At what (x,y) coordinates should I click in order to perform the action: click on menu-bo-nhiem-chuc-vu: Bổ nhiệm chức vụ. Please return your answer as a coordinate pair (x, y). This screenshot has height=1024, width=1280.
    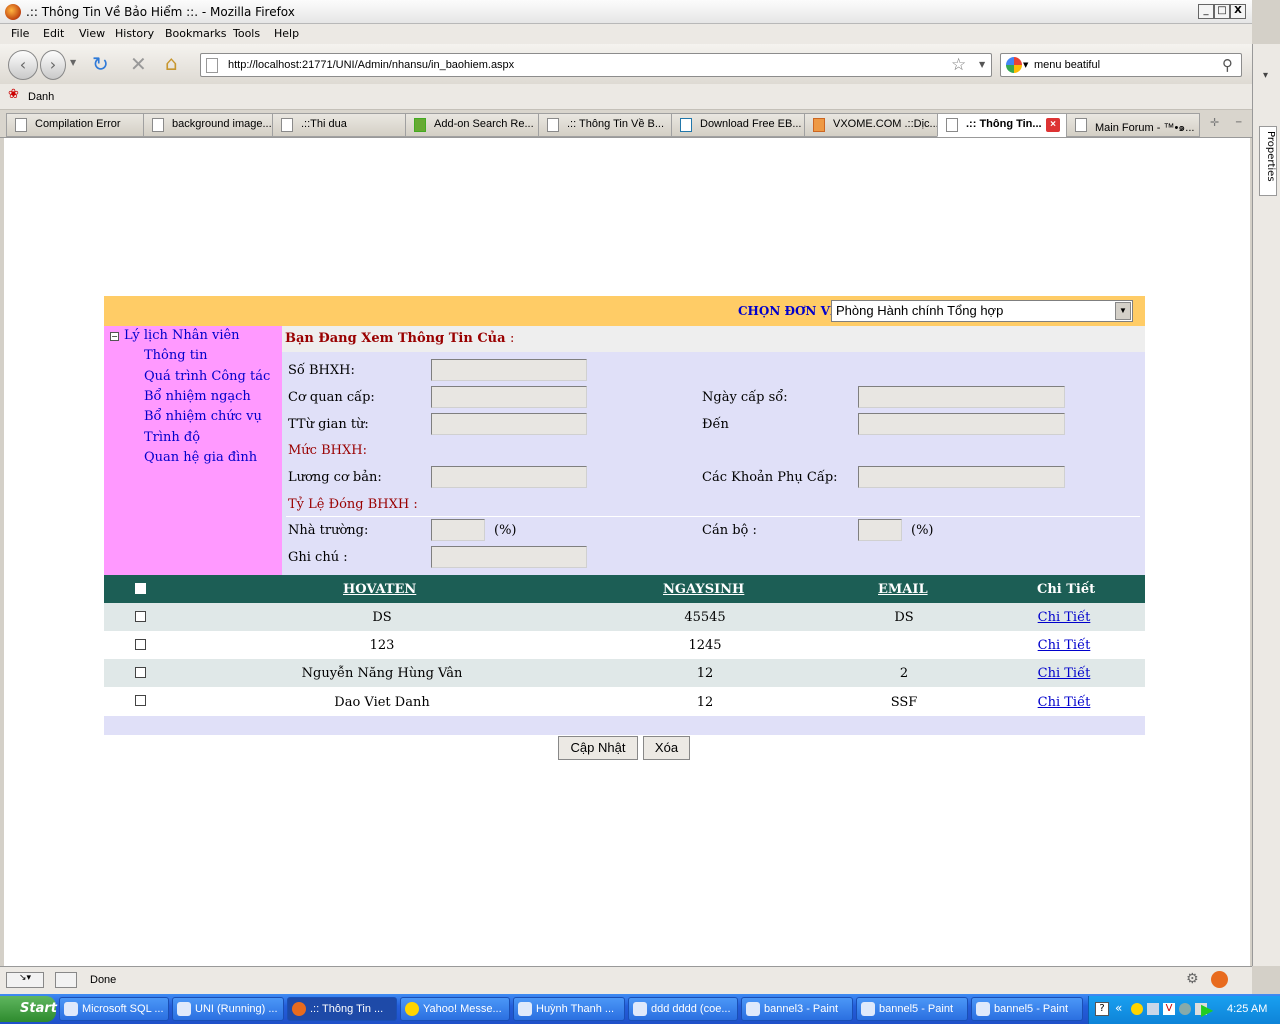
    Looking at the image, I should click on (203, 416).